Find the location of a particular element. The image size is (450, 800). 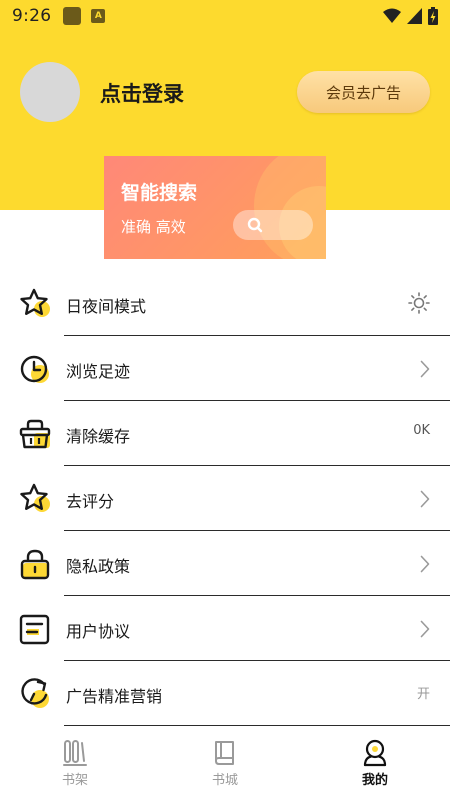

refresh-icon is located at coordinates (35, 693).